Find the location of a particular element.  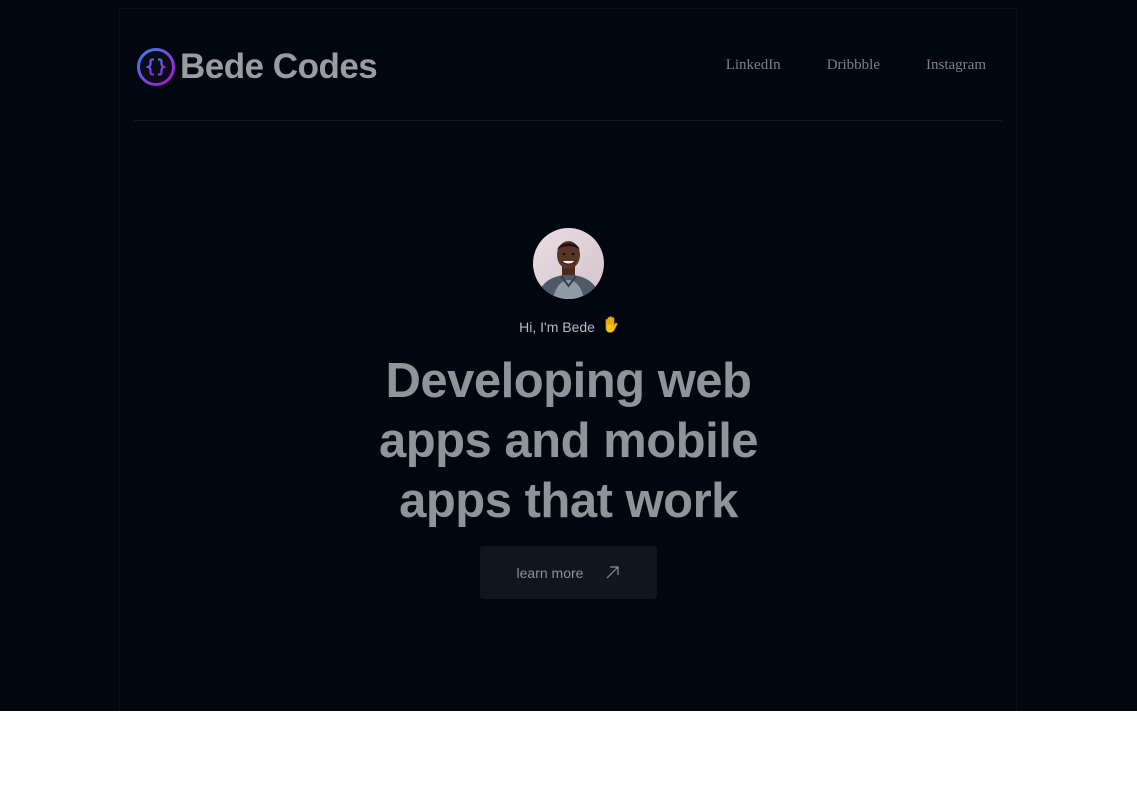

greeting-text: Hi, I'm Bede is located at coordinates (557, 327).